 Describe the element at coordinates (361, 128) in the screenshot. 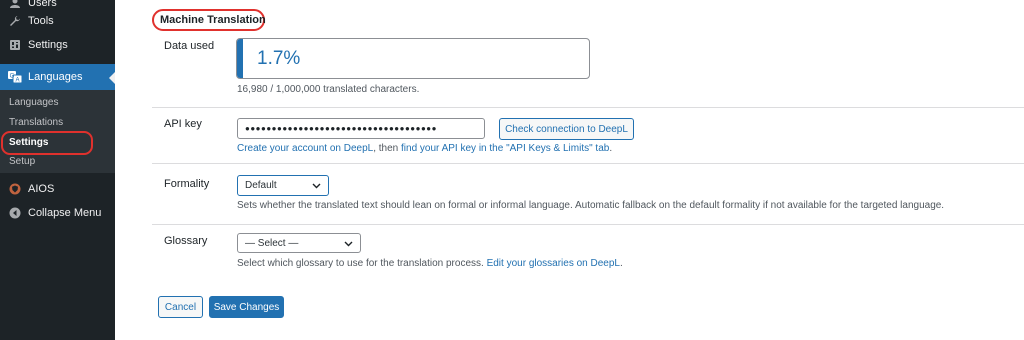

I see `api-key-input: ●●●●●●●●●●●●●●●●●●●●●●●●●●●●●●●●●●●●` at that location.